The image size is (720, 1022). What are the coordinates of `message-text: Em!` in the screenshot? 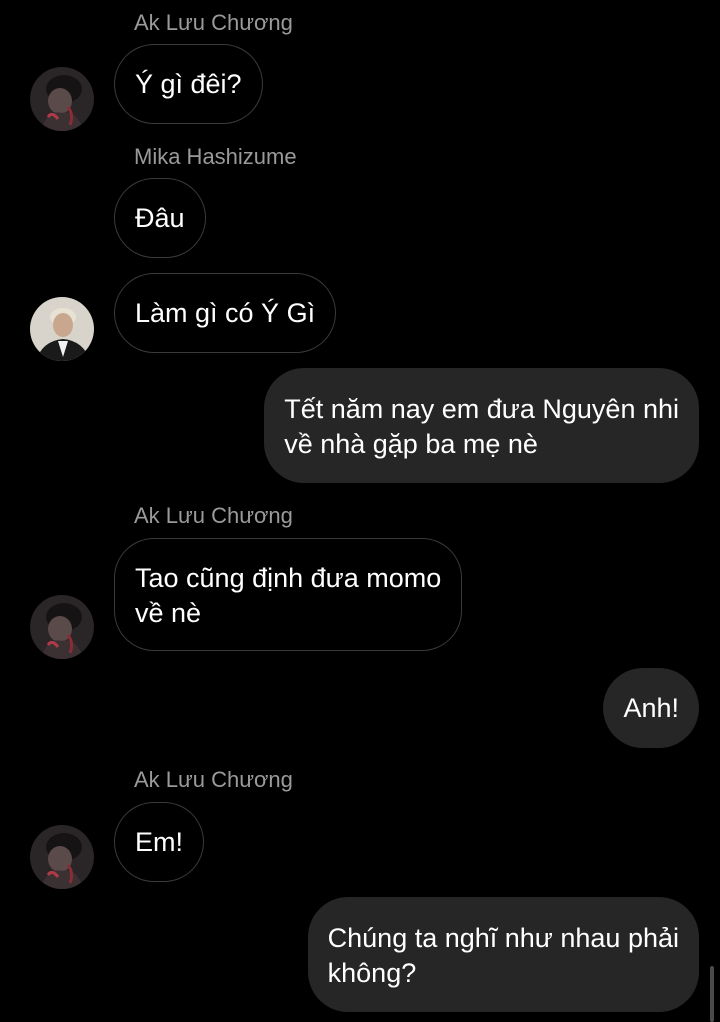 It's located at (159, 841).